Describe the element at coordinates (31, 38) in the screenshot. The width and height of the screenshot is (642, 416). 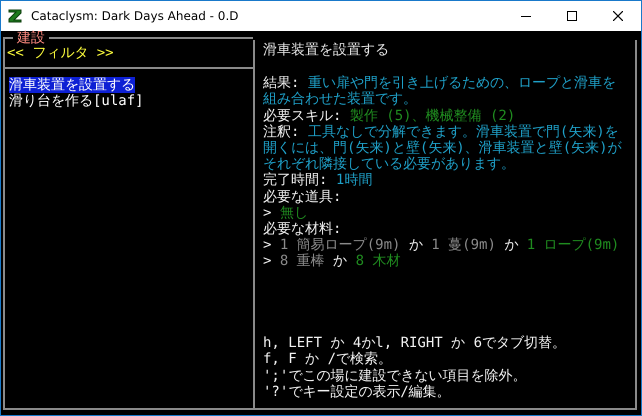
I see `panel-title: 建設` at that location.